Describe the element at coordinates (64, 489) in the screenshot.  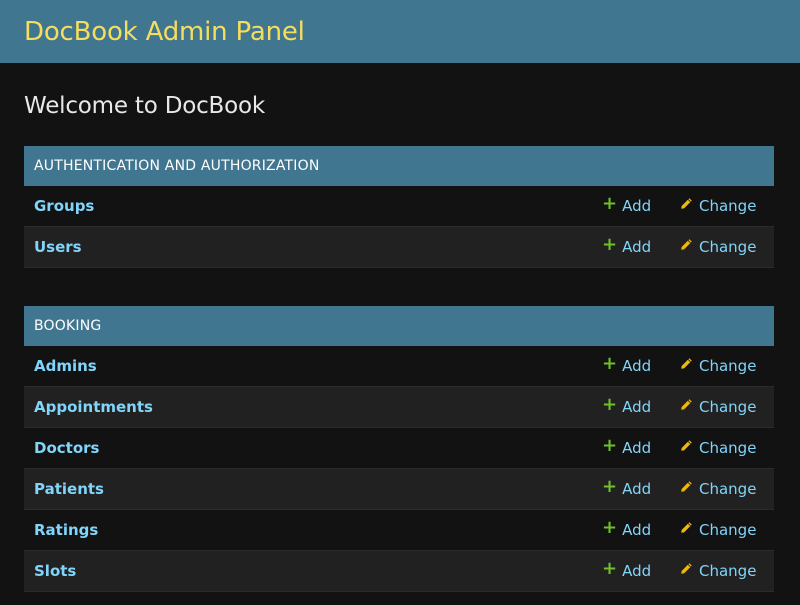
I see `model-link-patients: Patients` at that location.